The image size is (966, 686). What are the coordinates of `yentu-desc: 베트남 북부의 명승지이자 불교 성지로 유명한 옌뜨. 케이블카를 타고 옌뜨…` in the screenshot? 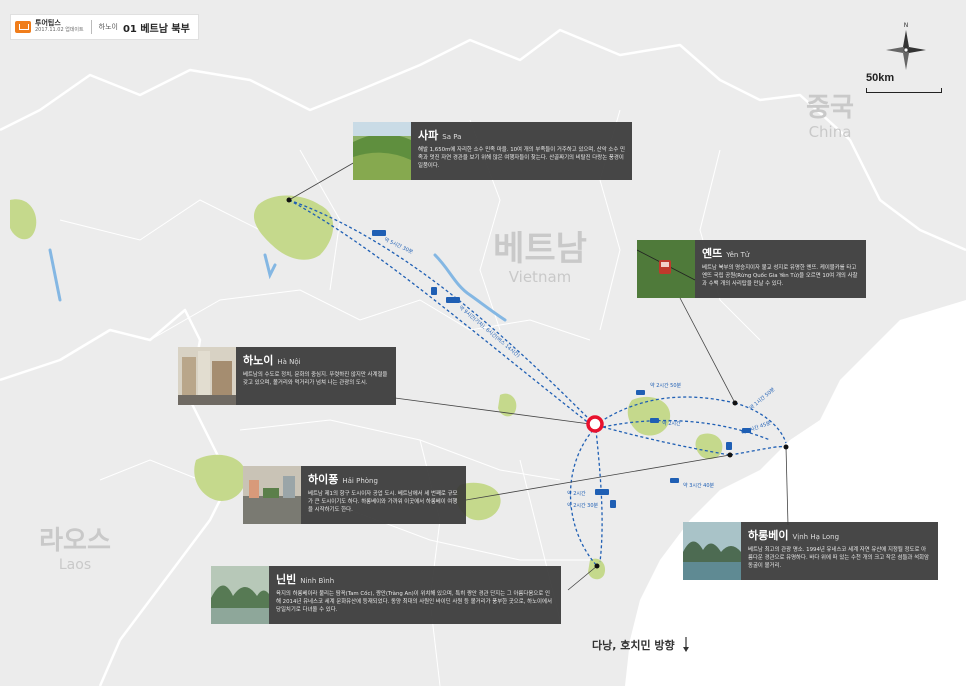 It's located at (780, 276).